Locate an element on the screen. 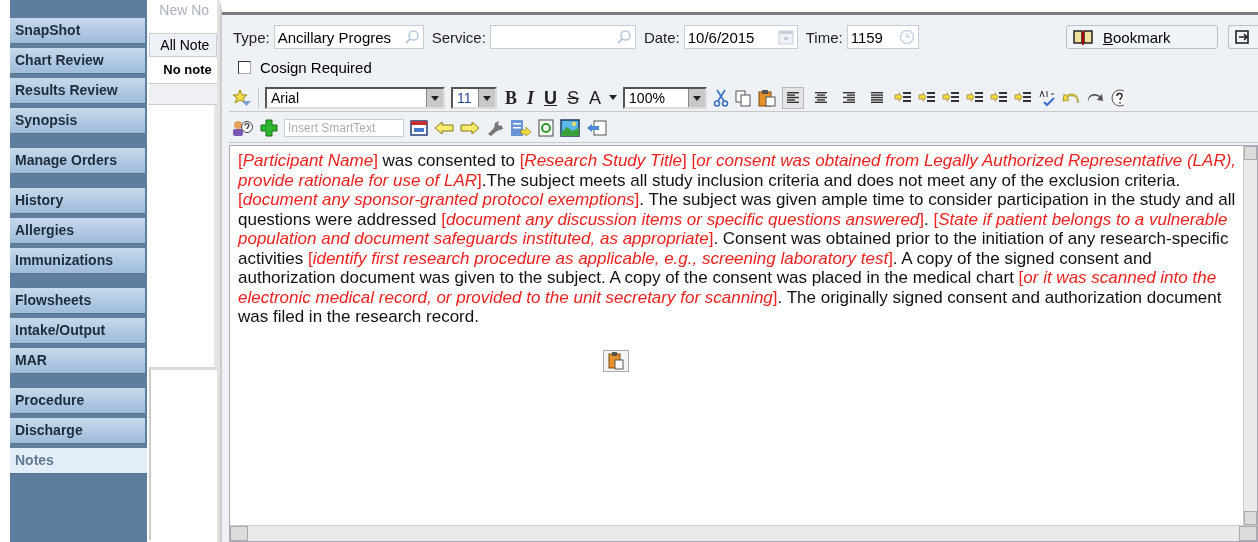 Image resolution: width=1258 pixels, height=542 pixels. sidebar-item: Results Review is located at coordinates (78, 91).